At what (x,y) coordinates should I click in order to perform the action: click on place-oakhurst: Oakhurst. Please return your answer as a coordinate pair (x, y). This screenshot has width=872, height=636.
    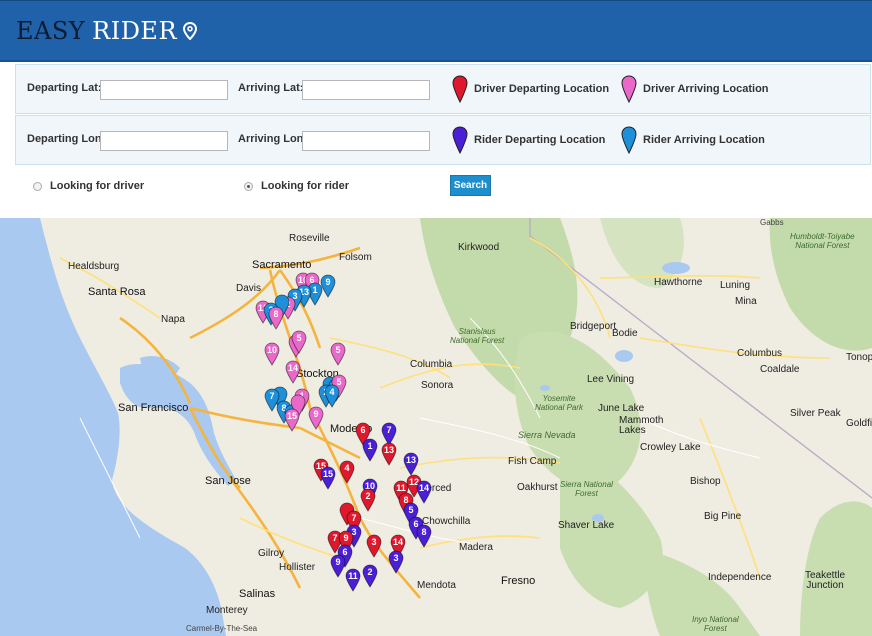
    Looking at the image, I should click on (537, 487).